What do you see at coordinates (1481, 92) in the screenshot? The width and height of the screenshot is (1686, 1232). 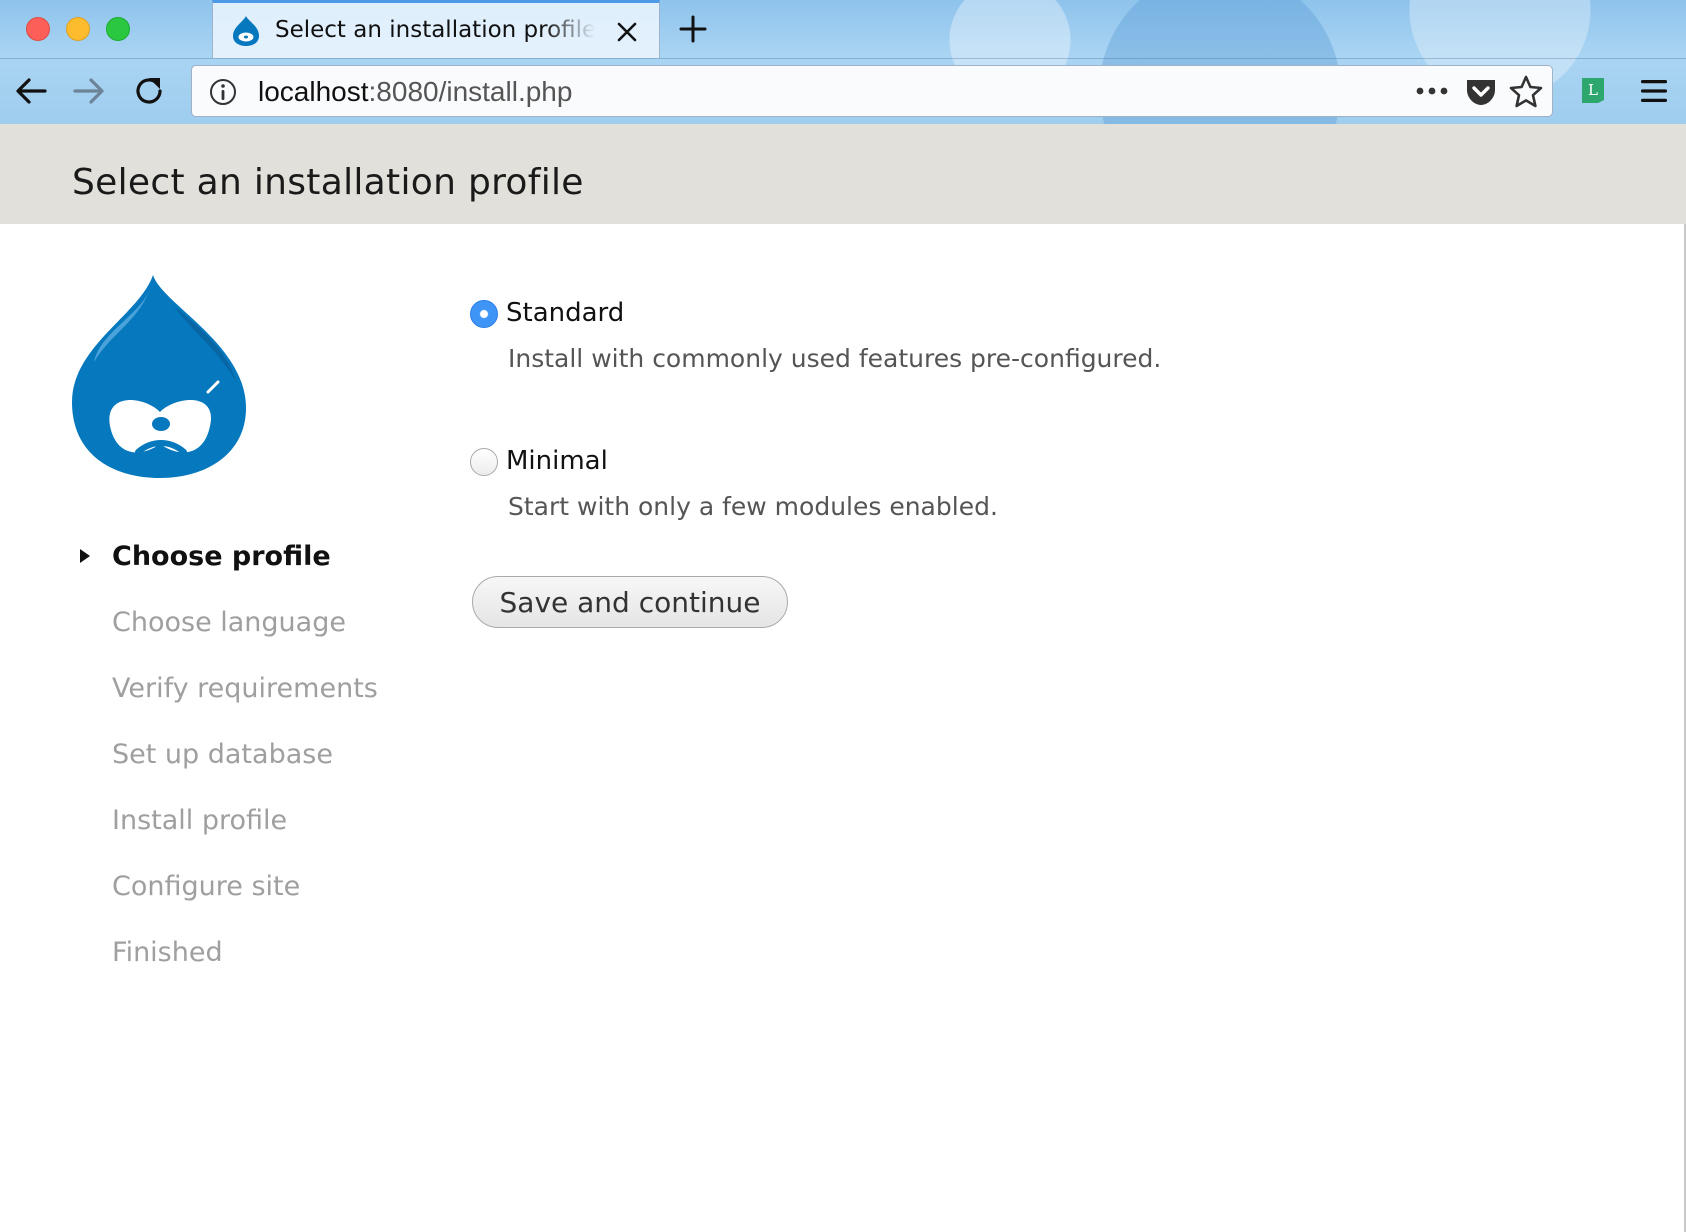 I see `pocket-icon` at bounding box center [1481, 92].